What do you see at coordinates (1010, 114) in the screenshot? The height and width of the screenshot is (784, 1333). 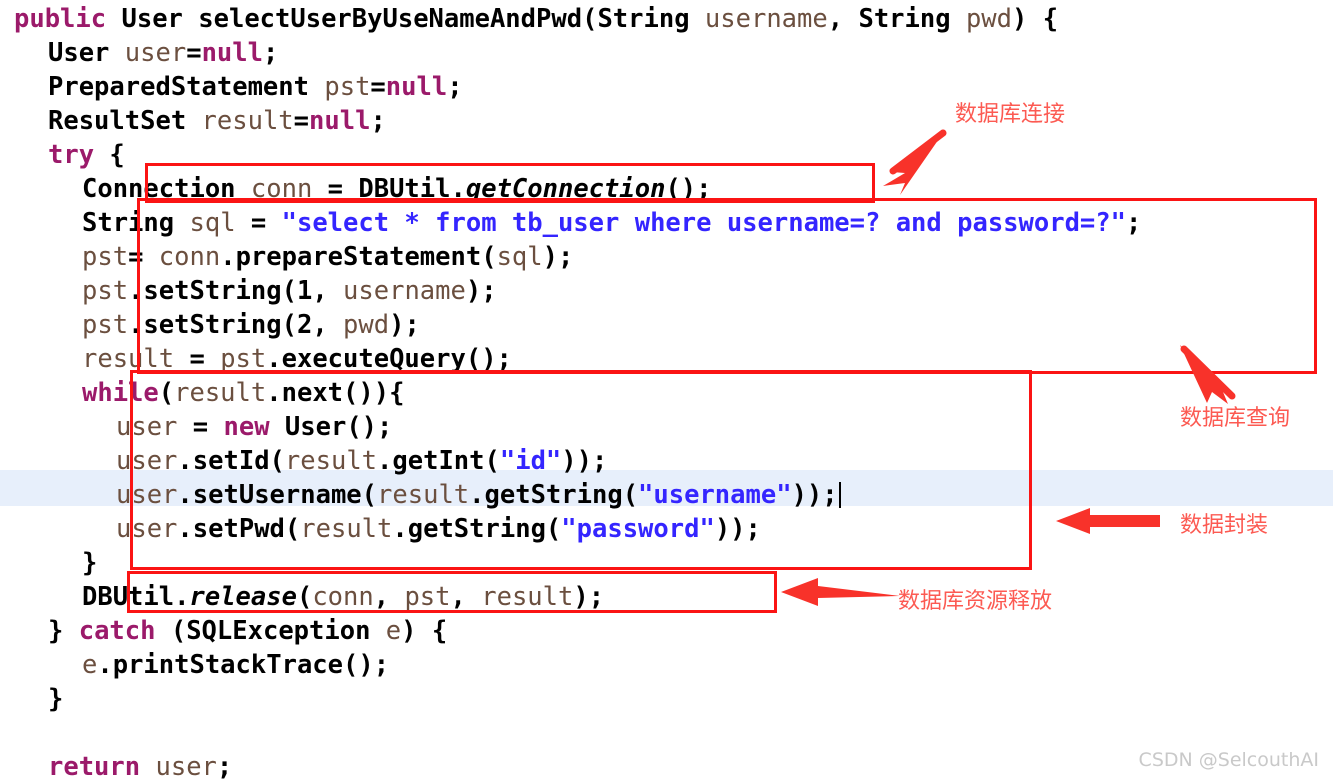 I see `annotation-label-db-connection: 数据库连接` at bounding box center [1010, 114].